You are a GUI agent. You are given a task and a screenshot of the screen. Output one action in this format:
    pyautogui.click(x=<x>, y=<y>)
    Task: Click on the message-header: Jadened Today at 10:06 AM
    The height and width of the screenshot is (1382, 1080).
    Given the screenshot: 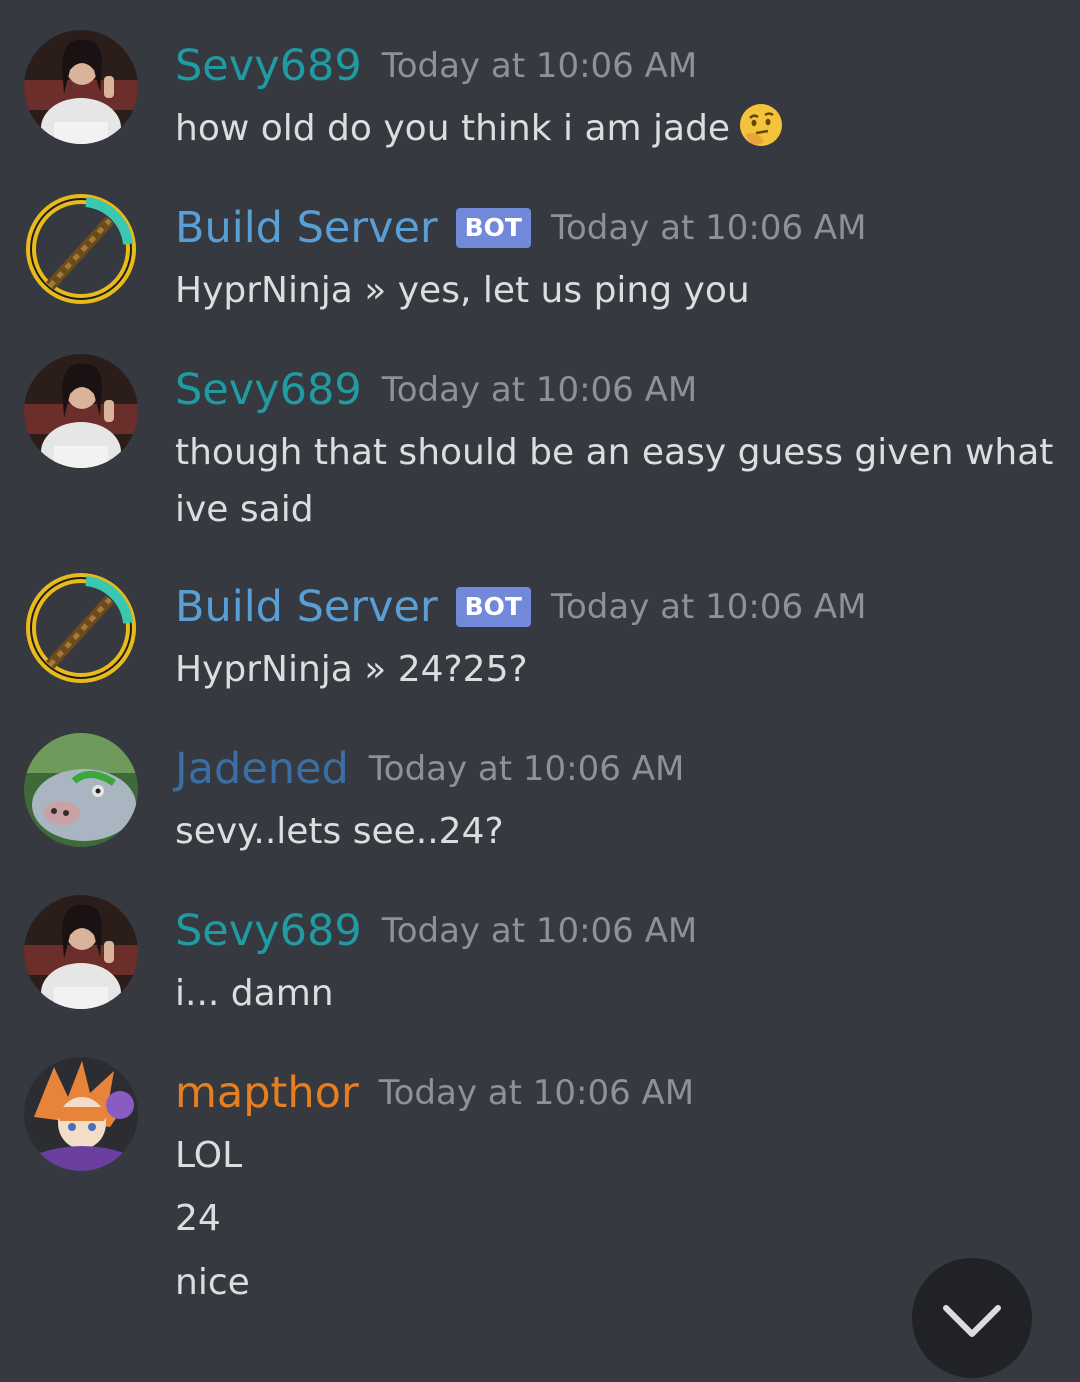 What is the action you would take?
    pyautogui.click(x=429, y=769)
    